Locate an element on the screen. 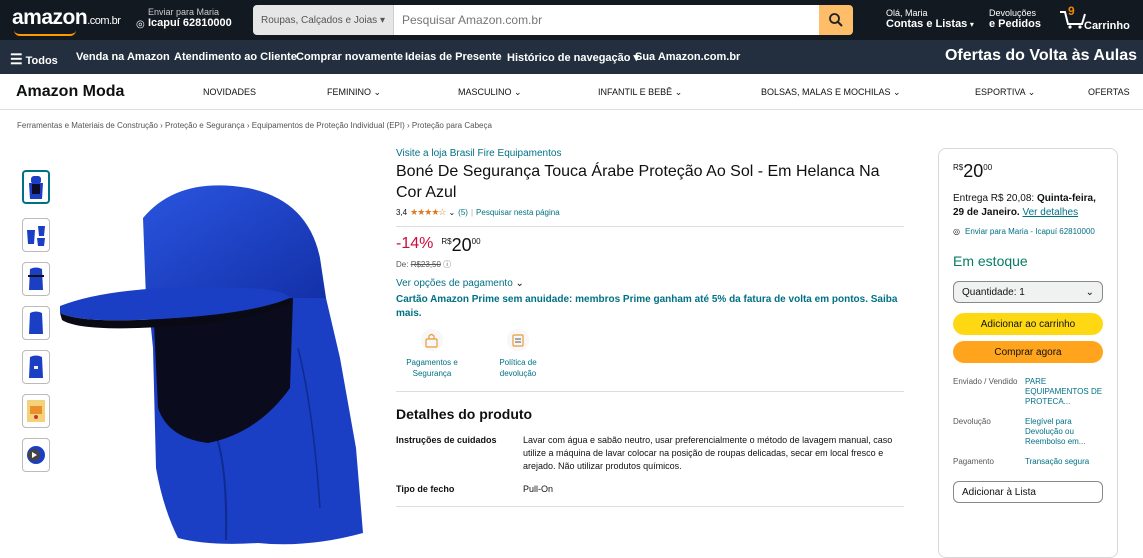 The height and width of the screenshot is (558, 1143). nav-item-sell: Venda na Amazon is located at coordinates (123, 57).